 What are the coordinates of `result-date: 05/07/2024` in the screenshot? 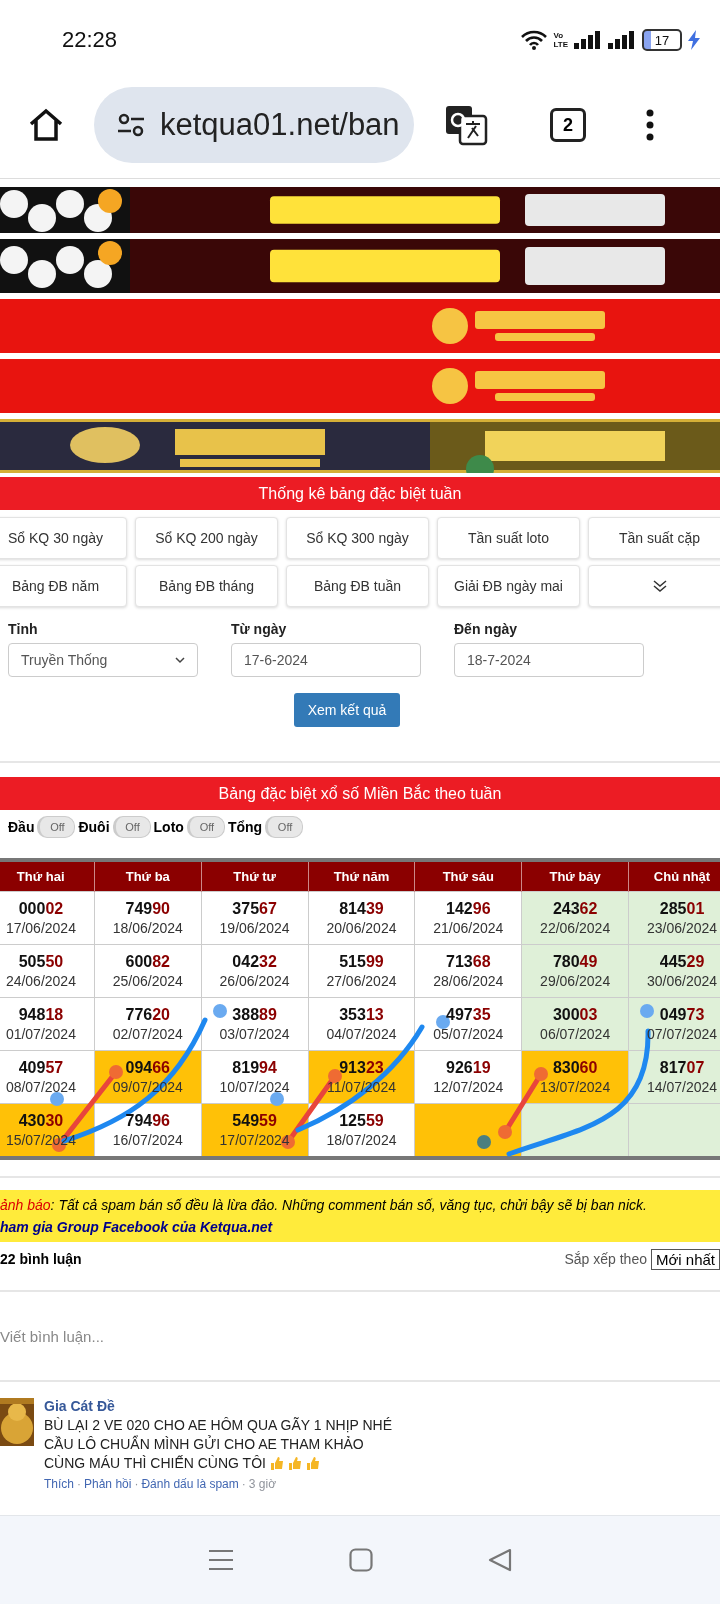 It's located at (468, 1034).